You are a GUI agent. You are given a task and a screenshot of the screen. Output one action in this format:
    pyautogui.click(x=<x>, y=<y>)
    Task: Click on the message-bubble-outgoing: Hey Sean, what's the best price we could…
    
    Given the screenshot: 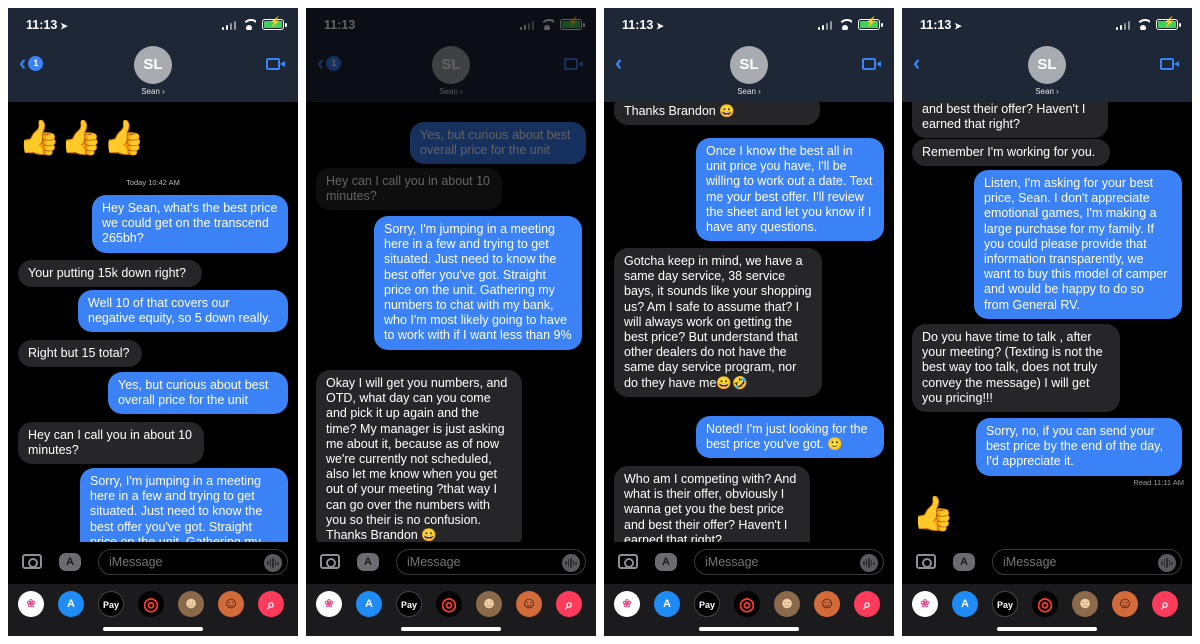 What is the action you would take?
    pyautogui.click(x=190, y=224)
    